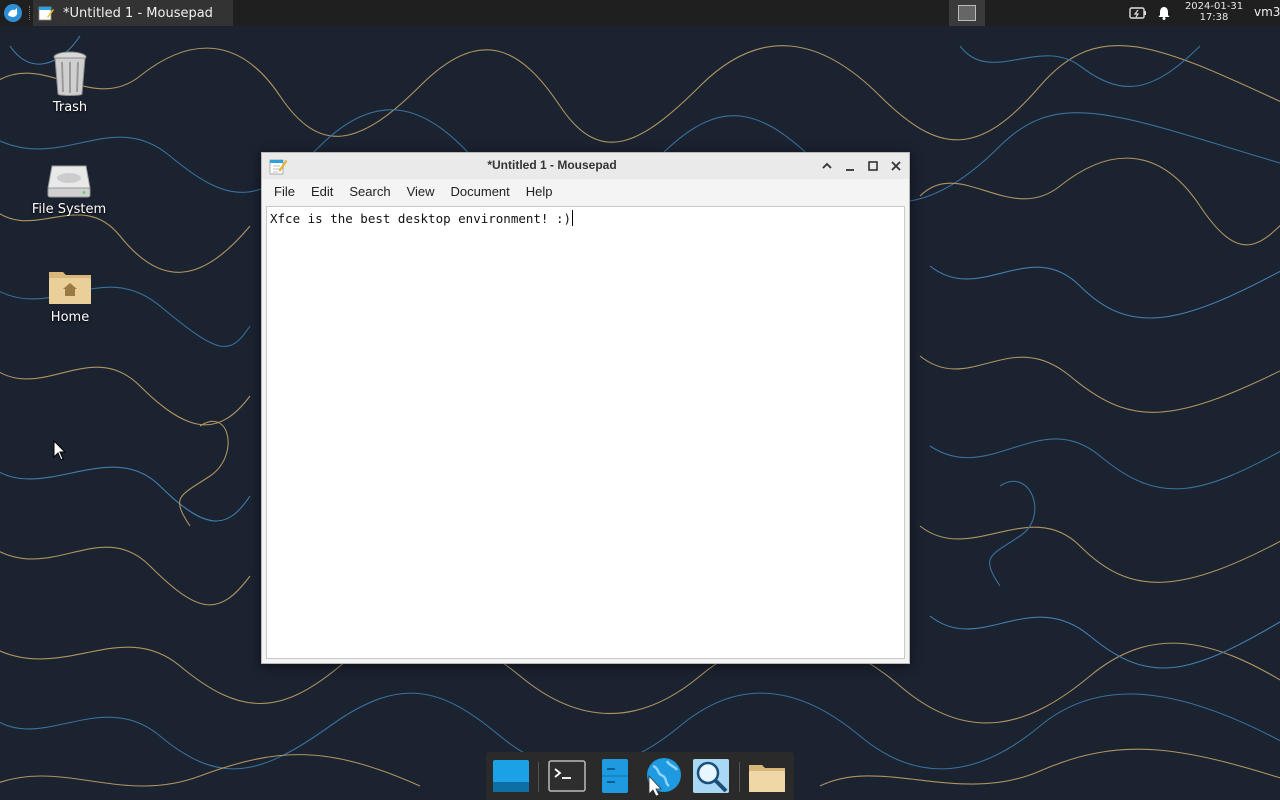 Image resolution: width=1280 pixels, height=800 pixels. What do you see at coordinates (282, 191) in the screenshot?
I see `menu-file: File` at bounding box center [282, 191].